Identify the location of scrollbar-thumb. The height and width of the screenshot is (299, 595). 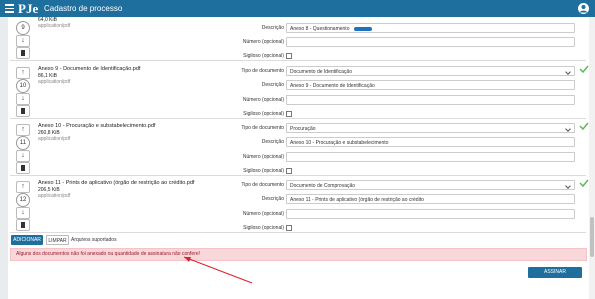
(592, 237).